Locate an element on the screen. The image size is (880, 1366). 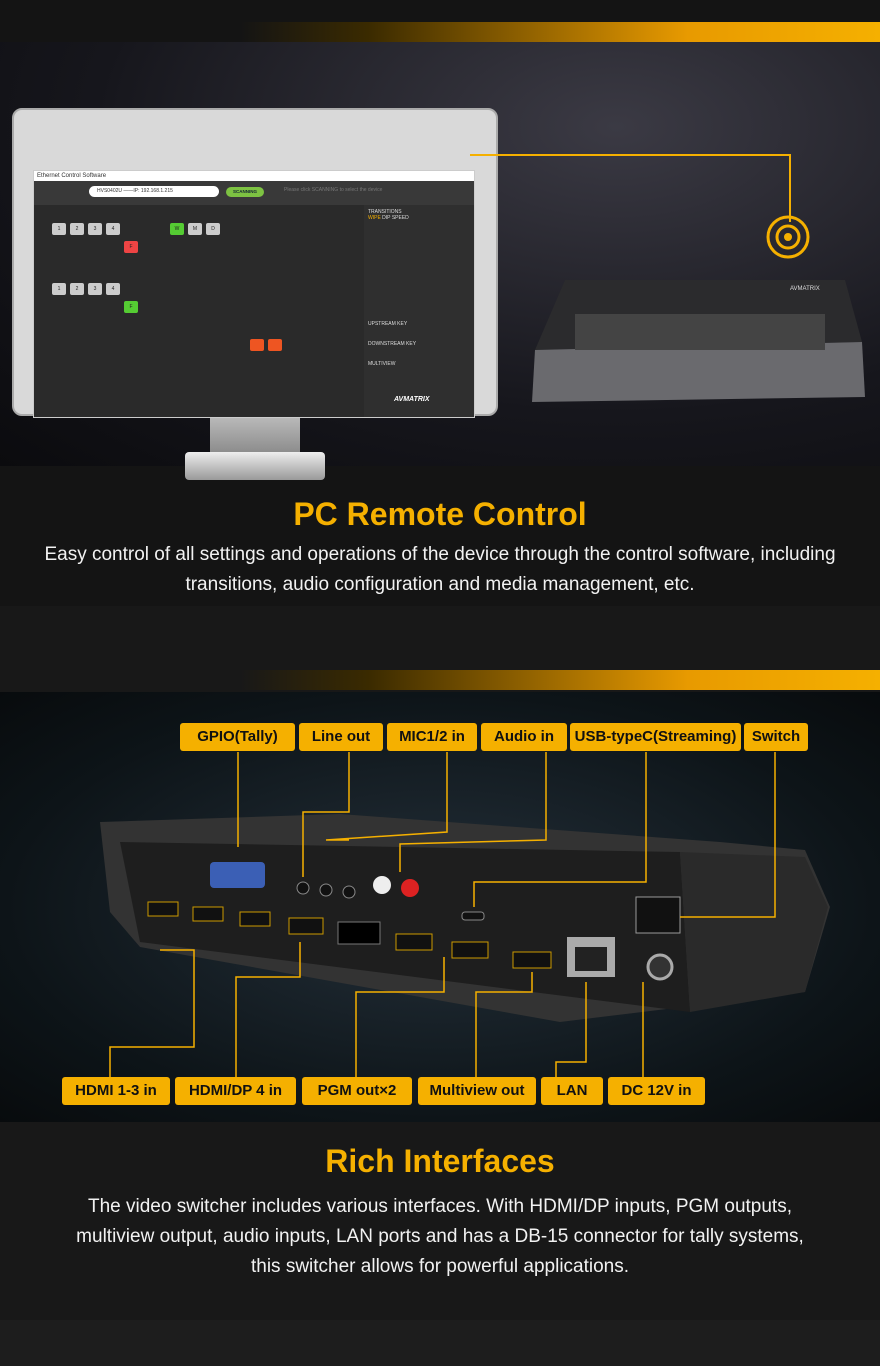
label-usb: USB-typeC(Streaming) is located at coordinates (655, 737).